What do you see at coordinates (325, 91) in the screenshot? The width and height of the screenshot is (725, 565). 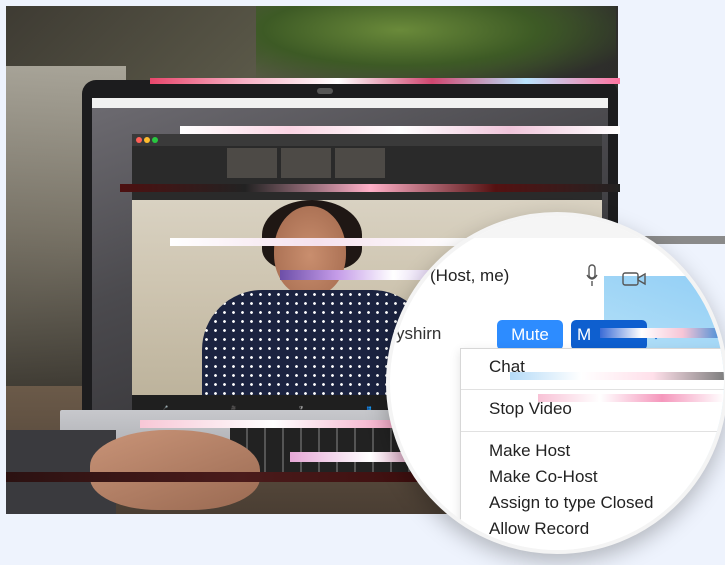 I see `laptop-webcam` at bounding box center [325, 91].